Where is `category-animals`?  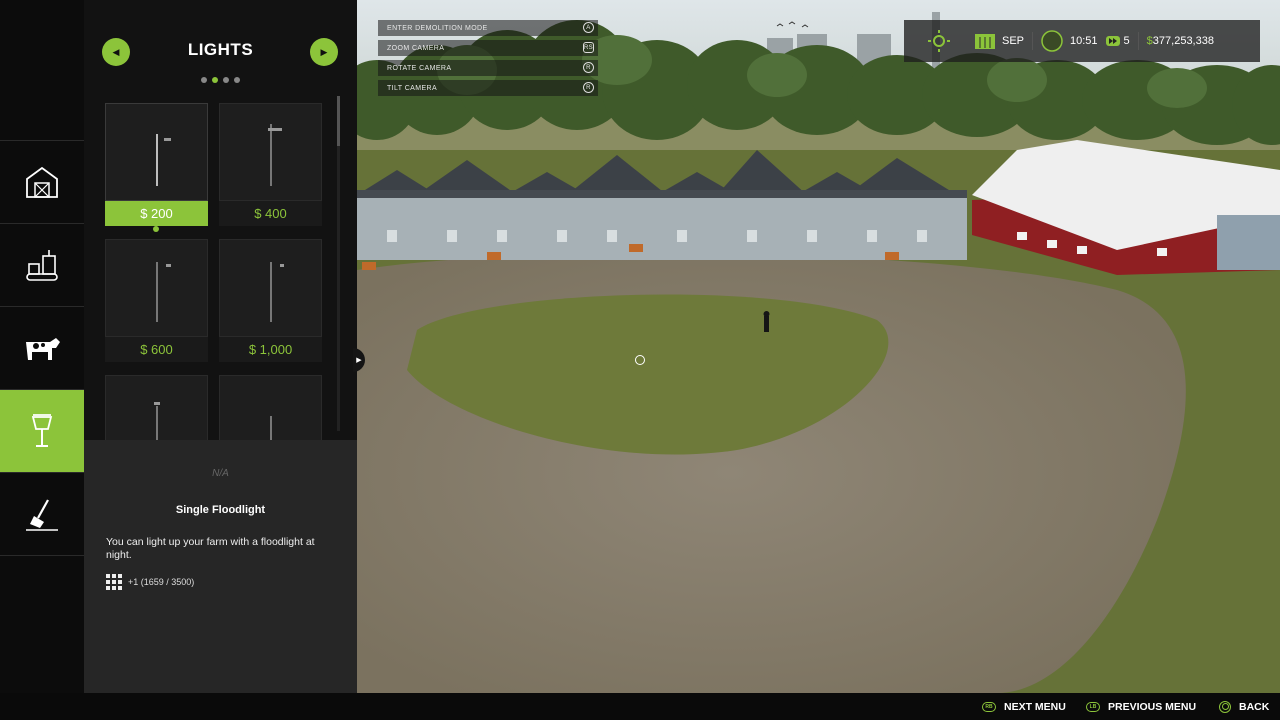 category-animals is located at coordinates (42, 347).